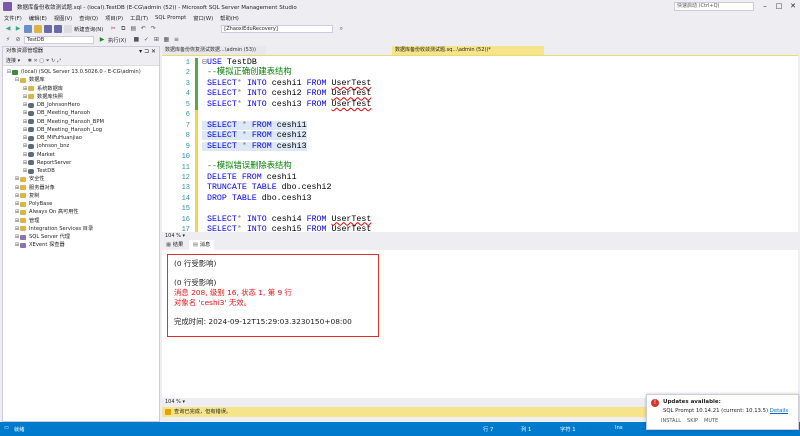 This screenshot has height=436, width=800. Describe the element at coordinates (229, 18) in the screenshot. I see `menu-item: 帮助(H)` at that location.